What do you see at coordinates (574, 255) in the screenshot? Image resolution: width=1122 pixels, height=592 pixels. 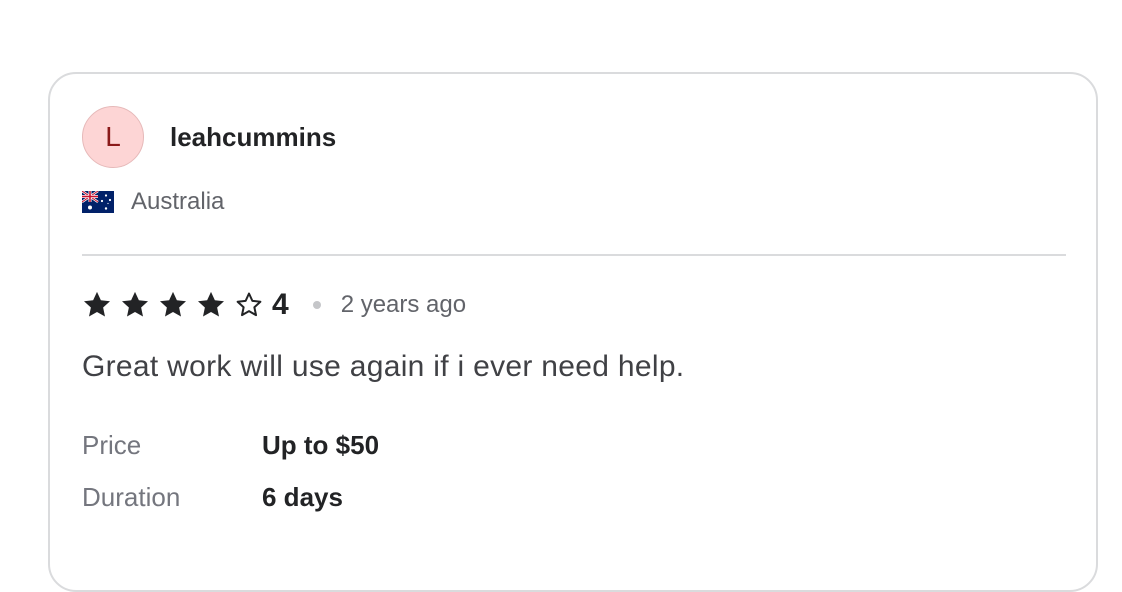 I see `divider` at bounding box center [574, 255].